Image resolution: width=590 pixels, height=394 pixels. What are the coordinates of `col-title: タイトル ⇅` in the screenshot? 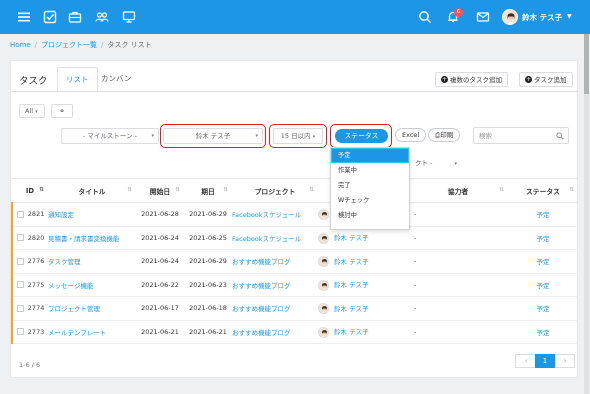 It's located at (92, 190).